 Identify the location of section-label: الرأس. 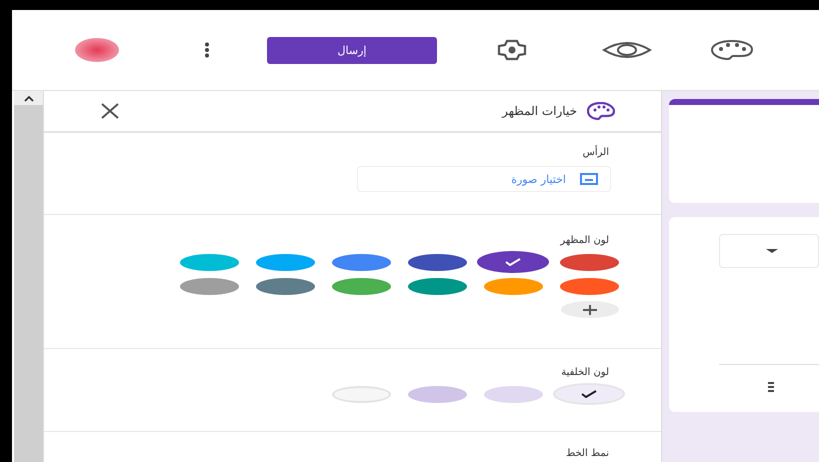
(595, 152).